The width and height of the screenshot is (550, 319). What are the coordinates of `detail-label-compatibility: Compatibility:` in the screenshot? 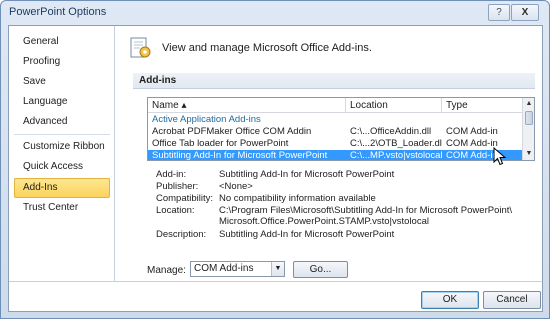 It's located at (185, 198).